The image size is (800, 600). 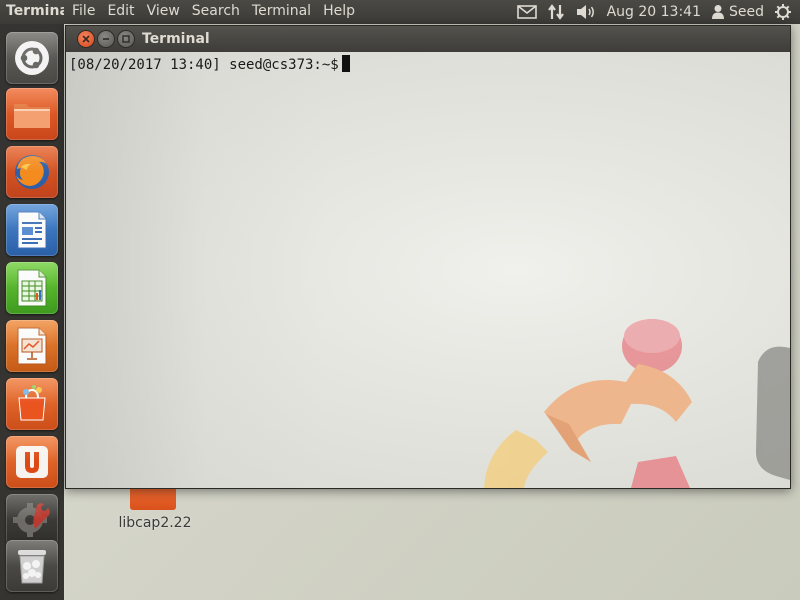 I want to click on impress-presentation-icon, so click(x=32, y=346).